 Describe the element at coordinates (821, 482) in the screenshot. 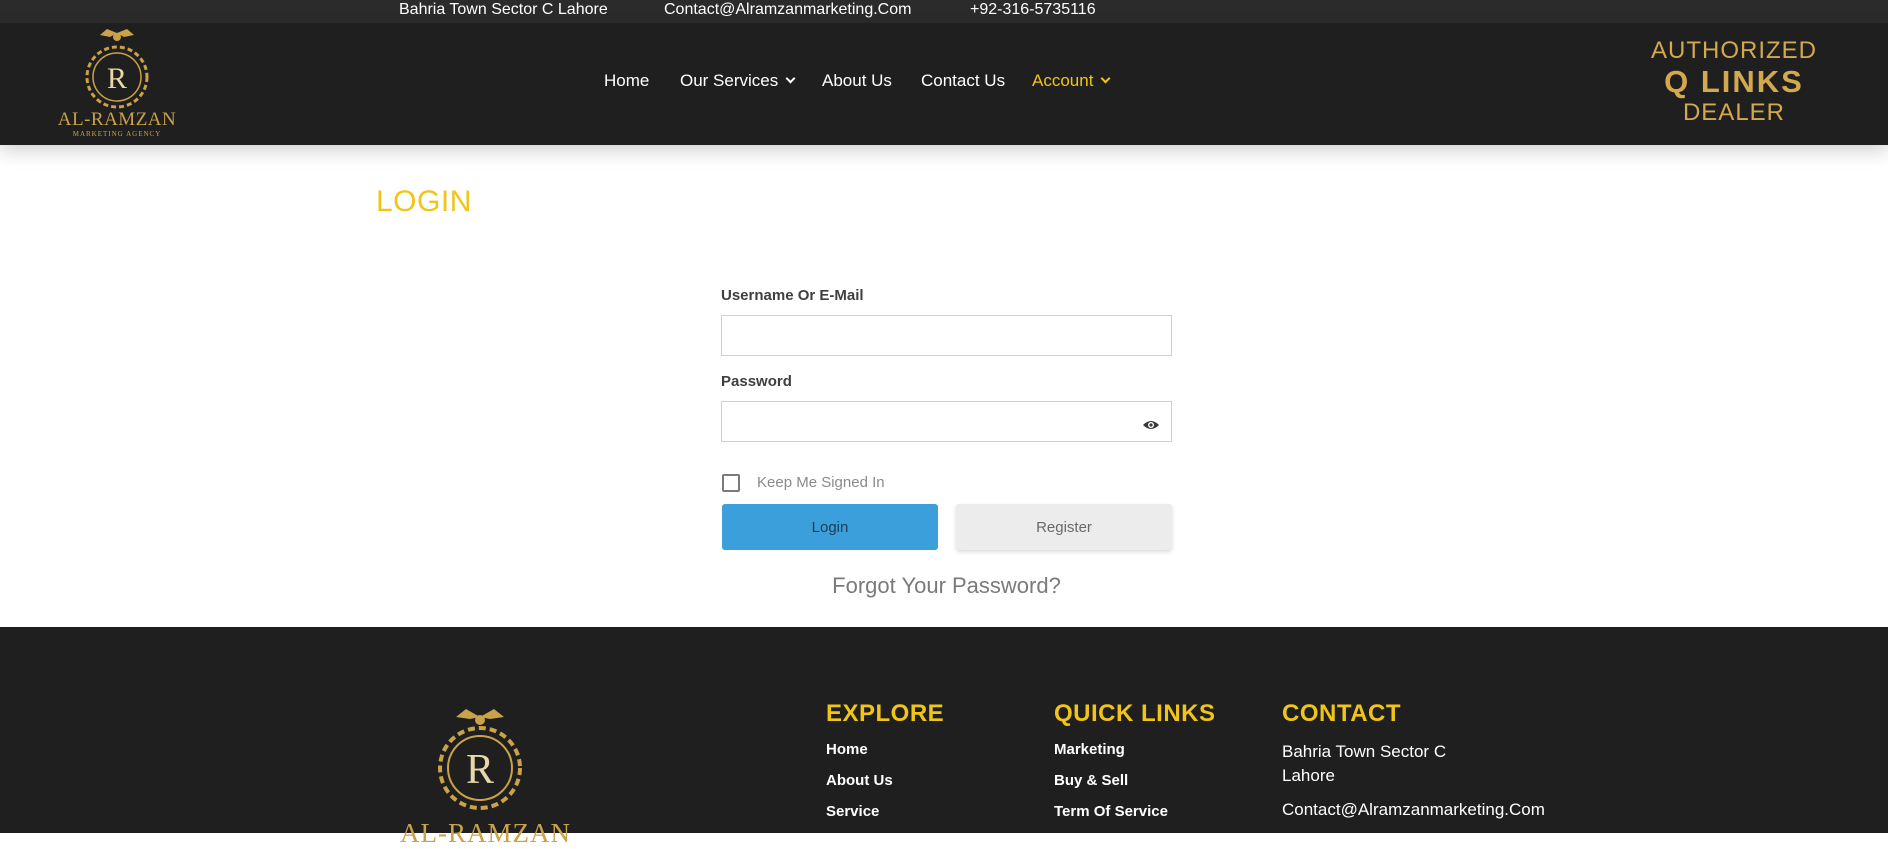

I see `keep-signed-in-label: Keep Me Signed In` at that location.